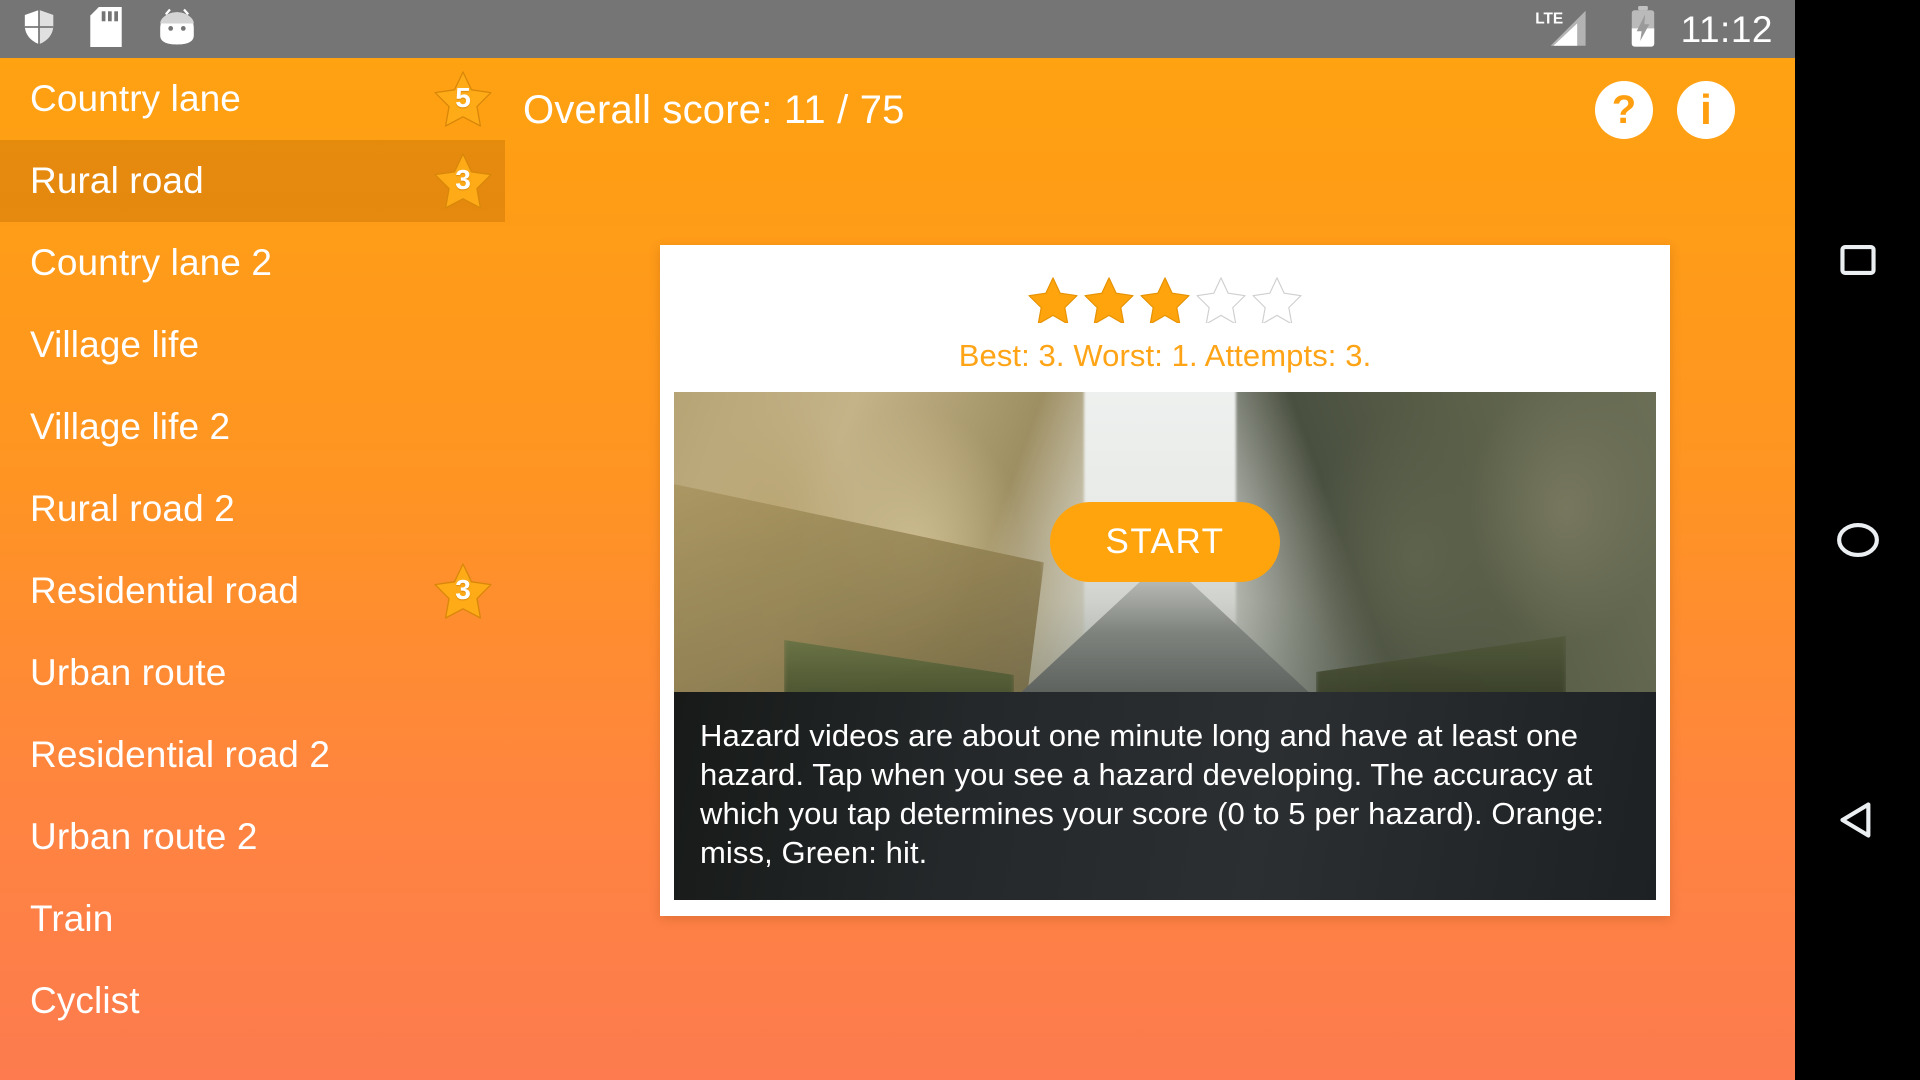 The width and height of the screenshot is (1920, 1080). I want to click on sidebar-item-label: Cyclist, so click(85, 1000).